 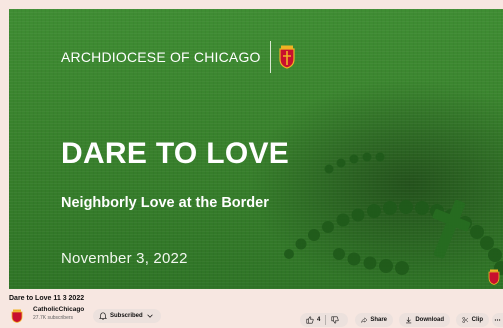 I want to click on channel-name: CatholicChicago, so click(x=58, y=309).